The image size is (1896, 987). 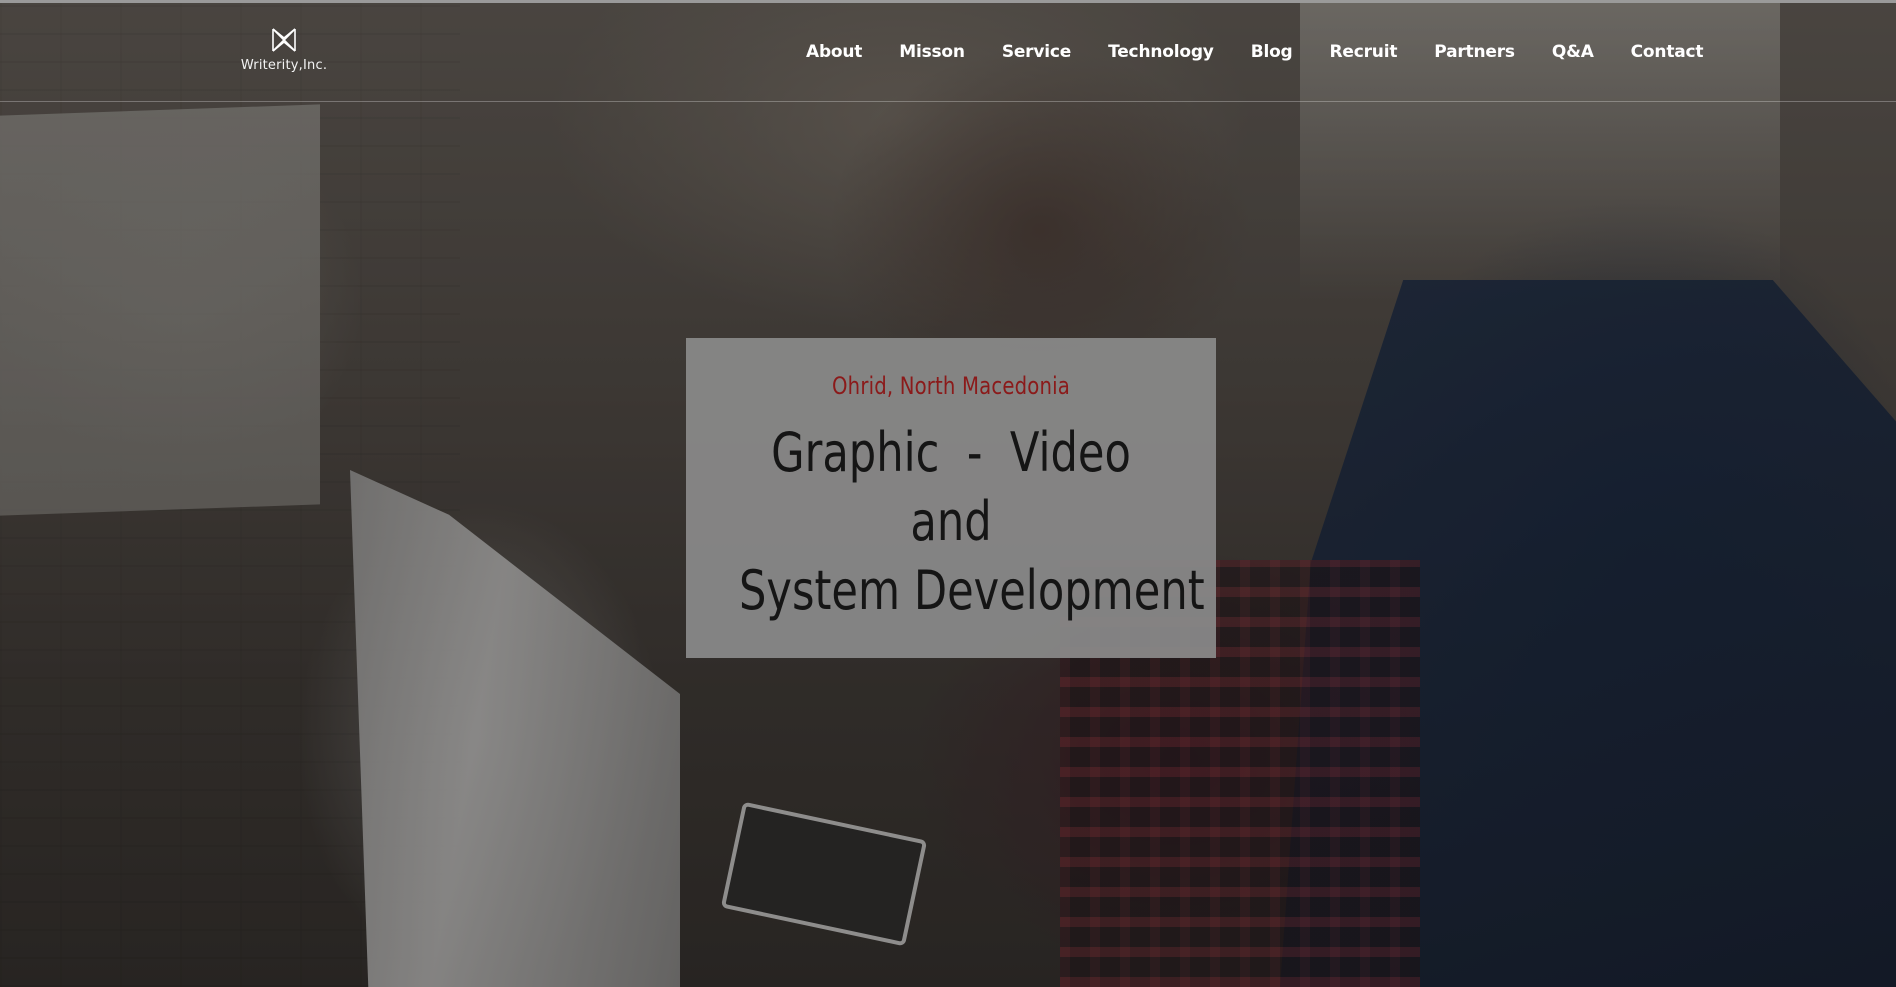 I want to click on nav-item-recruit: Recruit, so click(x=1364, y=52).